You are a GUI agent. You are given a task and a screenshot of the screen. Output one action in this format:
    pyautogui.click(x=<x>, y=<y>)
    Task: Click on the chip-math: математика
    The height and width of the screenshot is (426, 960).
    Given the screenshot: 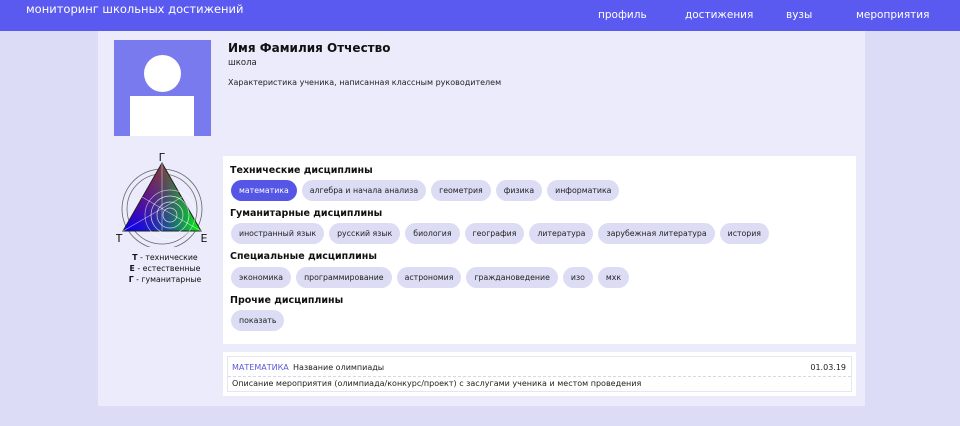 What is the action you would take?
    pyautogui.click(x=264, y=190)
    